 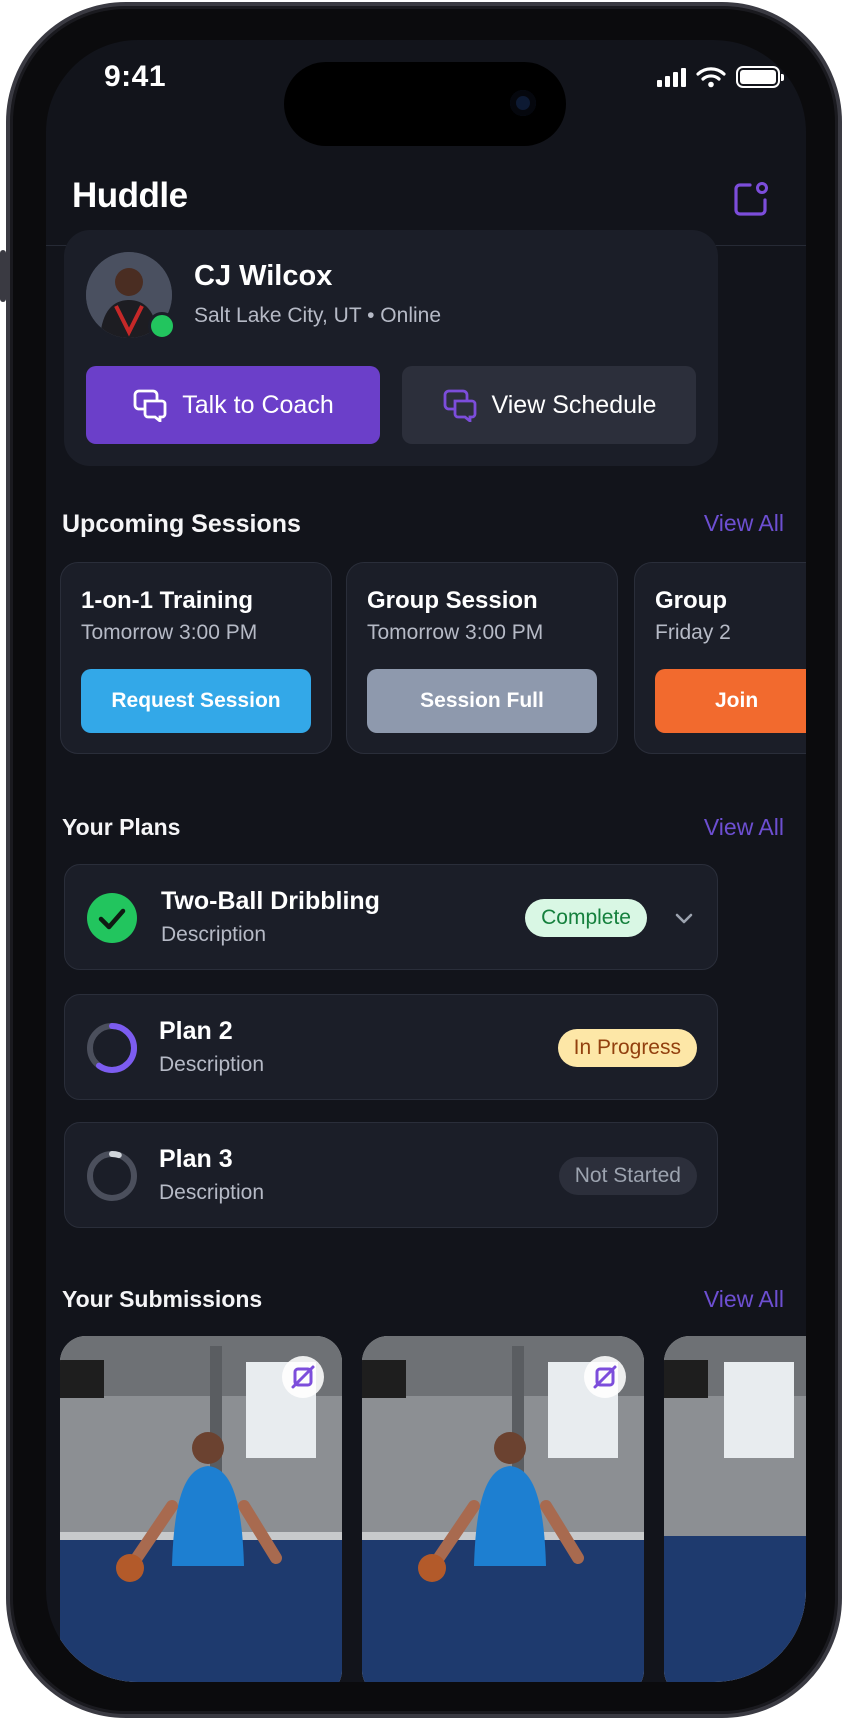 What do you see at coordinates (711, 77) in the screenshot?
I see `wifi-icon` at bounding box center [711, 77].